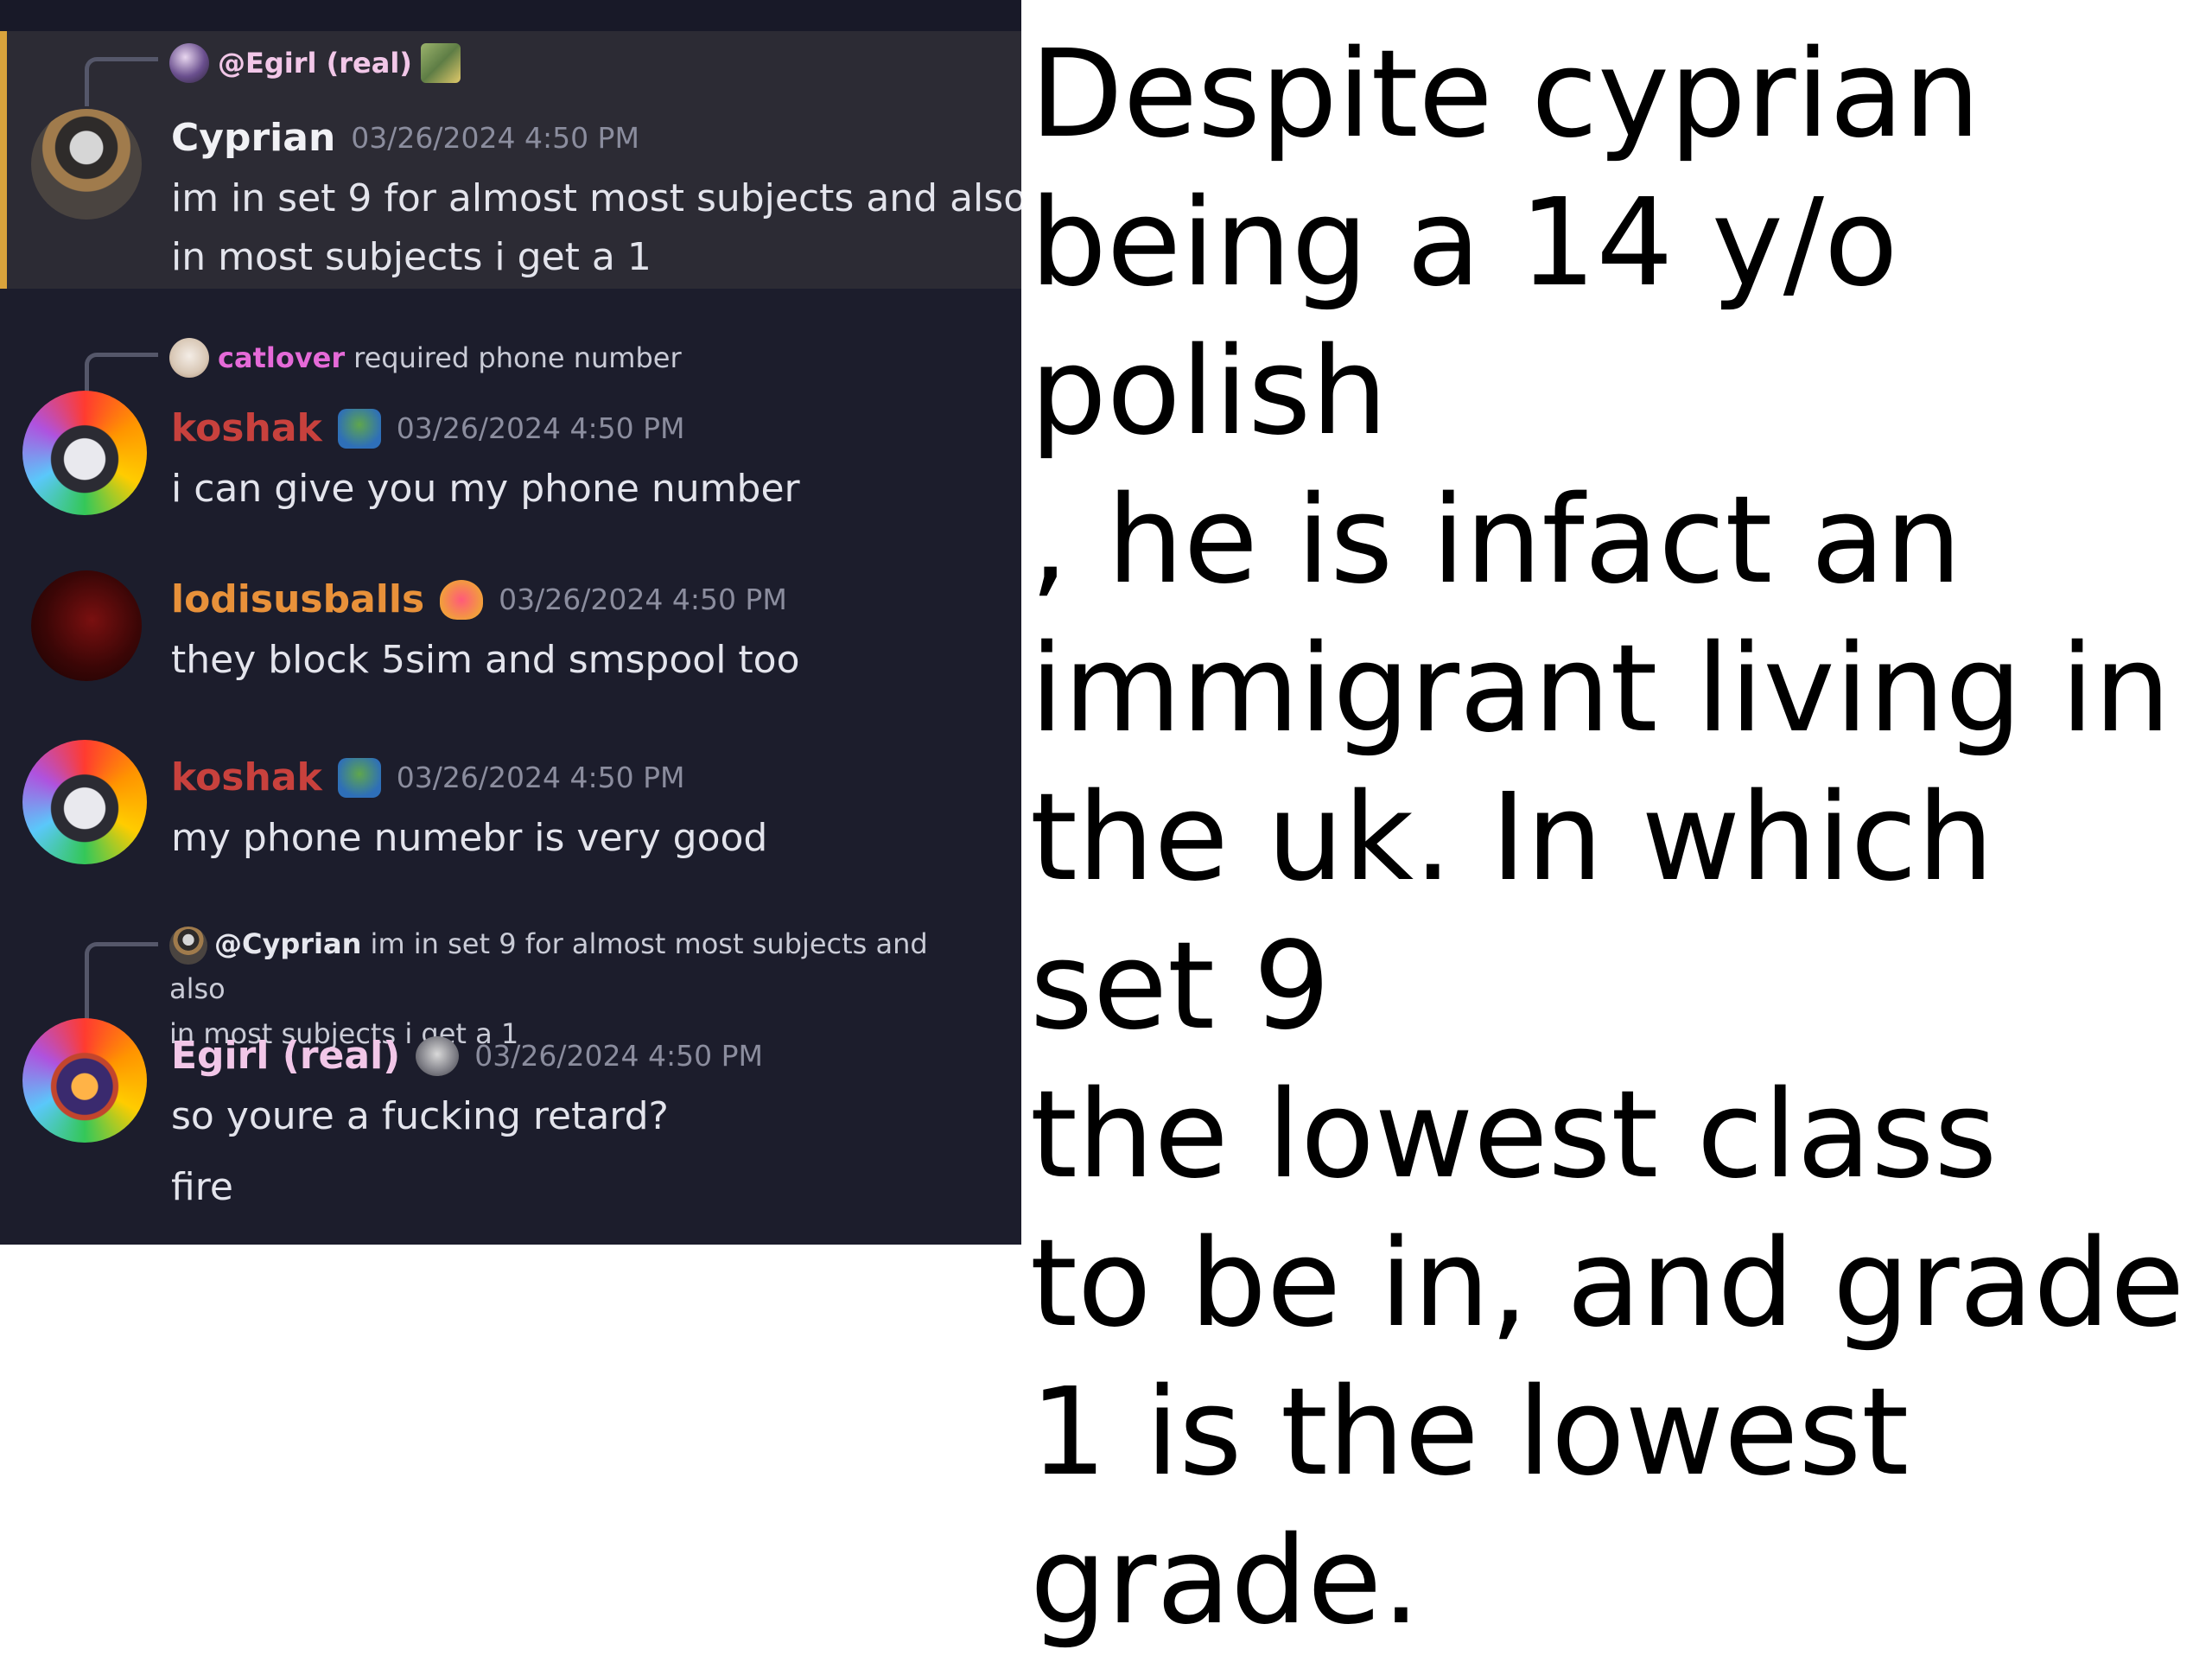  I want to click on author-name: Egirl (real), so click(285, 1056).